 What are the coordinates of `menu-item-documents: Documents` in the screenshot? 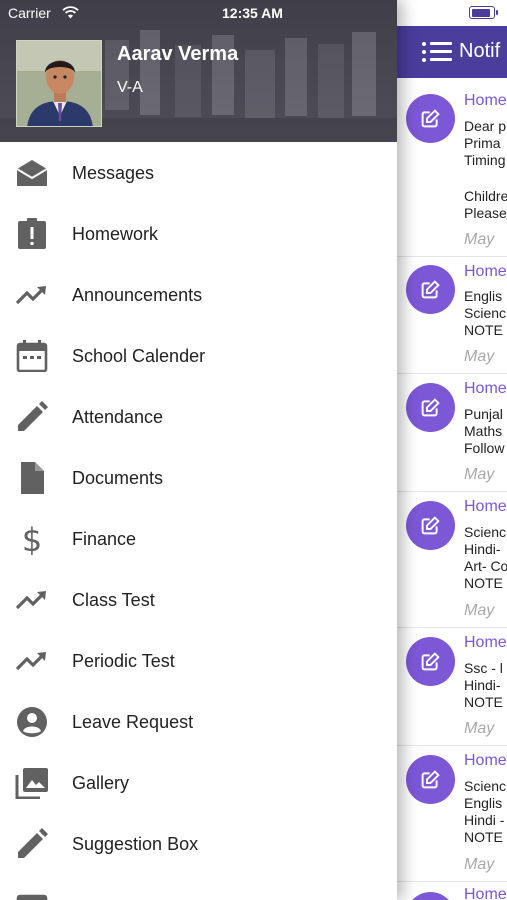 It's located at (198, 477).